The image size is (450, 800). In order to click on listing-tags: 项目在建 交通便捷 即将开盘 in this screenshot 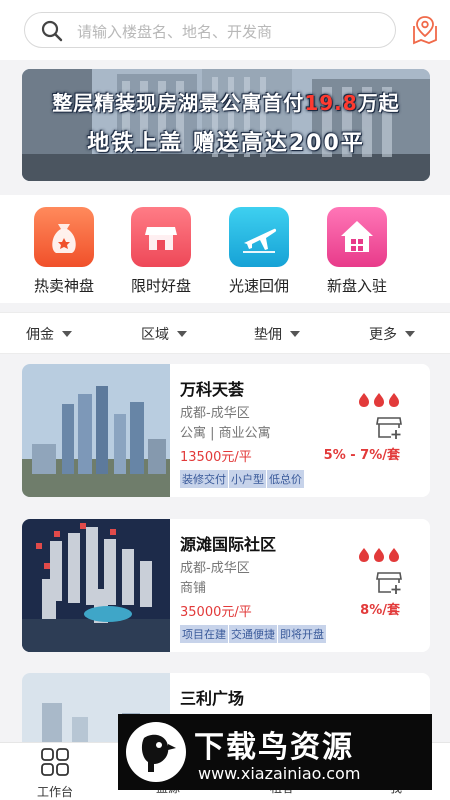, I will do `click(253, 633)`.